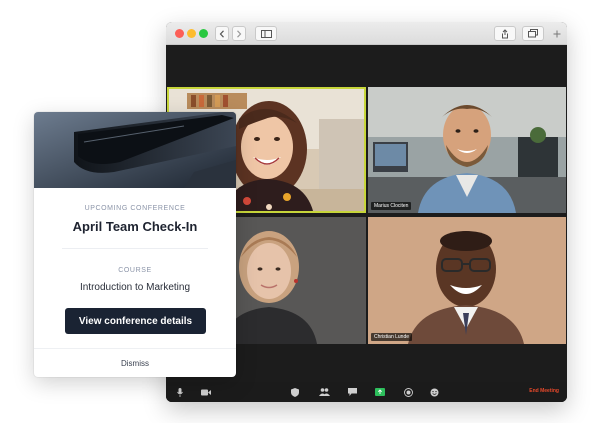  What do you see at coordinates (392, 337) in the screenshot?
I see `participant-name-tag: Christian Lunde` at bounding box center [392, 337].